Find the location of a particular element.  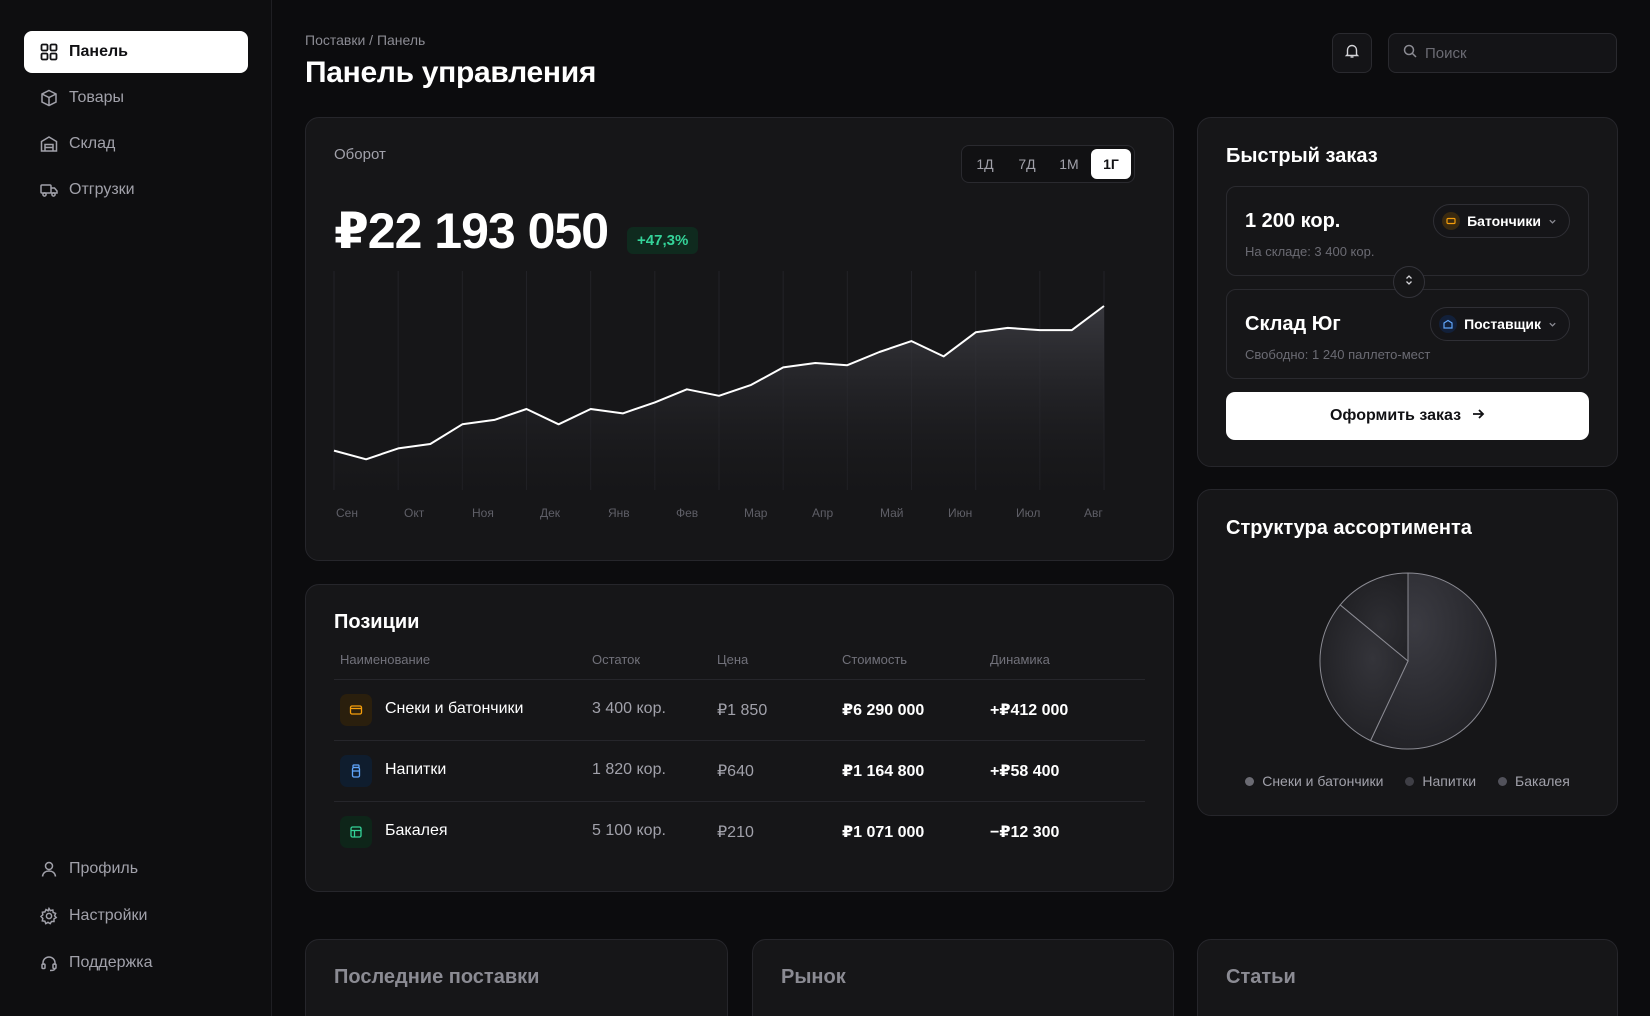

x-tick-label: Июн is located at coordinates (960, 513).